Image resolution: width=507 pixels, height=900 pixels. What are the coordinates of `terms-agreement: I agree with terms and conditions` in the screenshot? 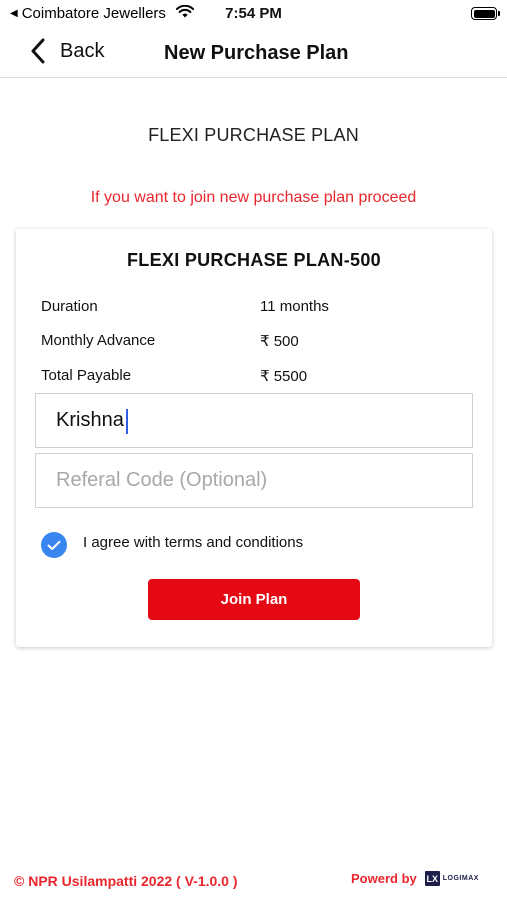 It's located at (172, 545).